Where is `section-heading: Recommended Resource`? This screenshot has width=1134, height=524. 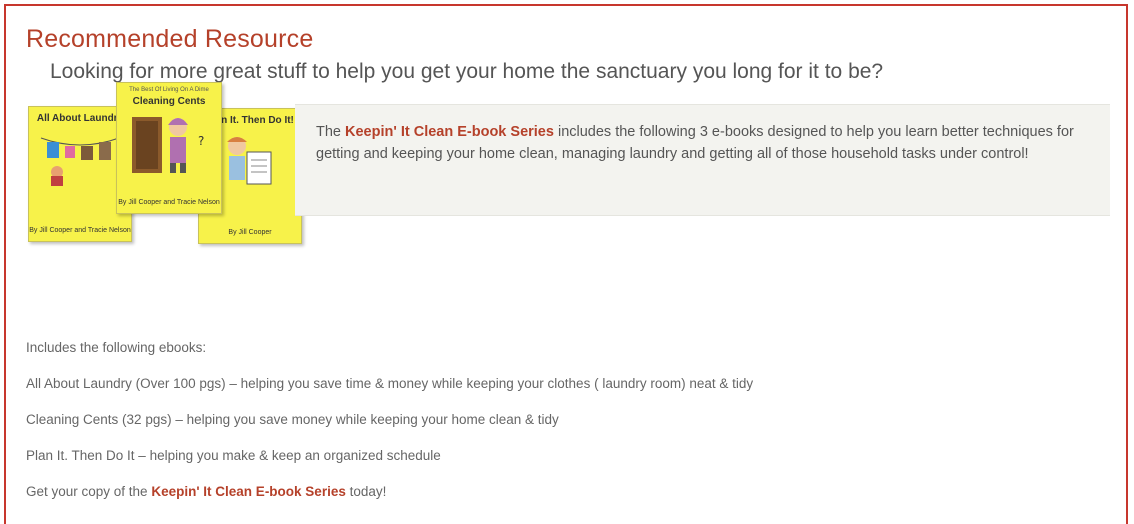 section-heading: Recommended Resource is located at coordinates (170, 39).